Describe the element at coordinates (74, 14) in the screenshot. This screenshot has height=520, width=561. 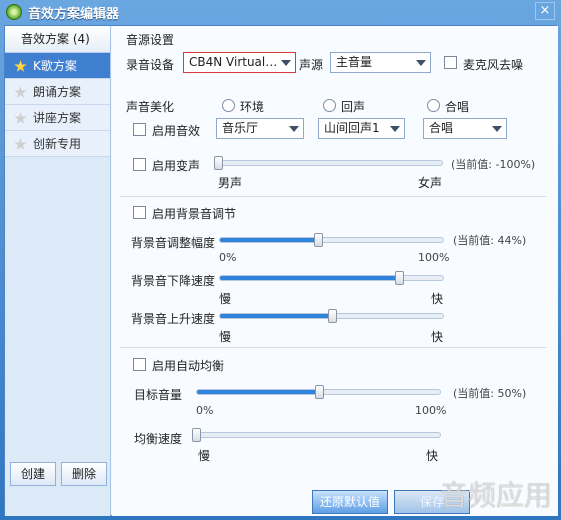
I see `window-title: 音效方案编辑器` at that location.